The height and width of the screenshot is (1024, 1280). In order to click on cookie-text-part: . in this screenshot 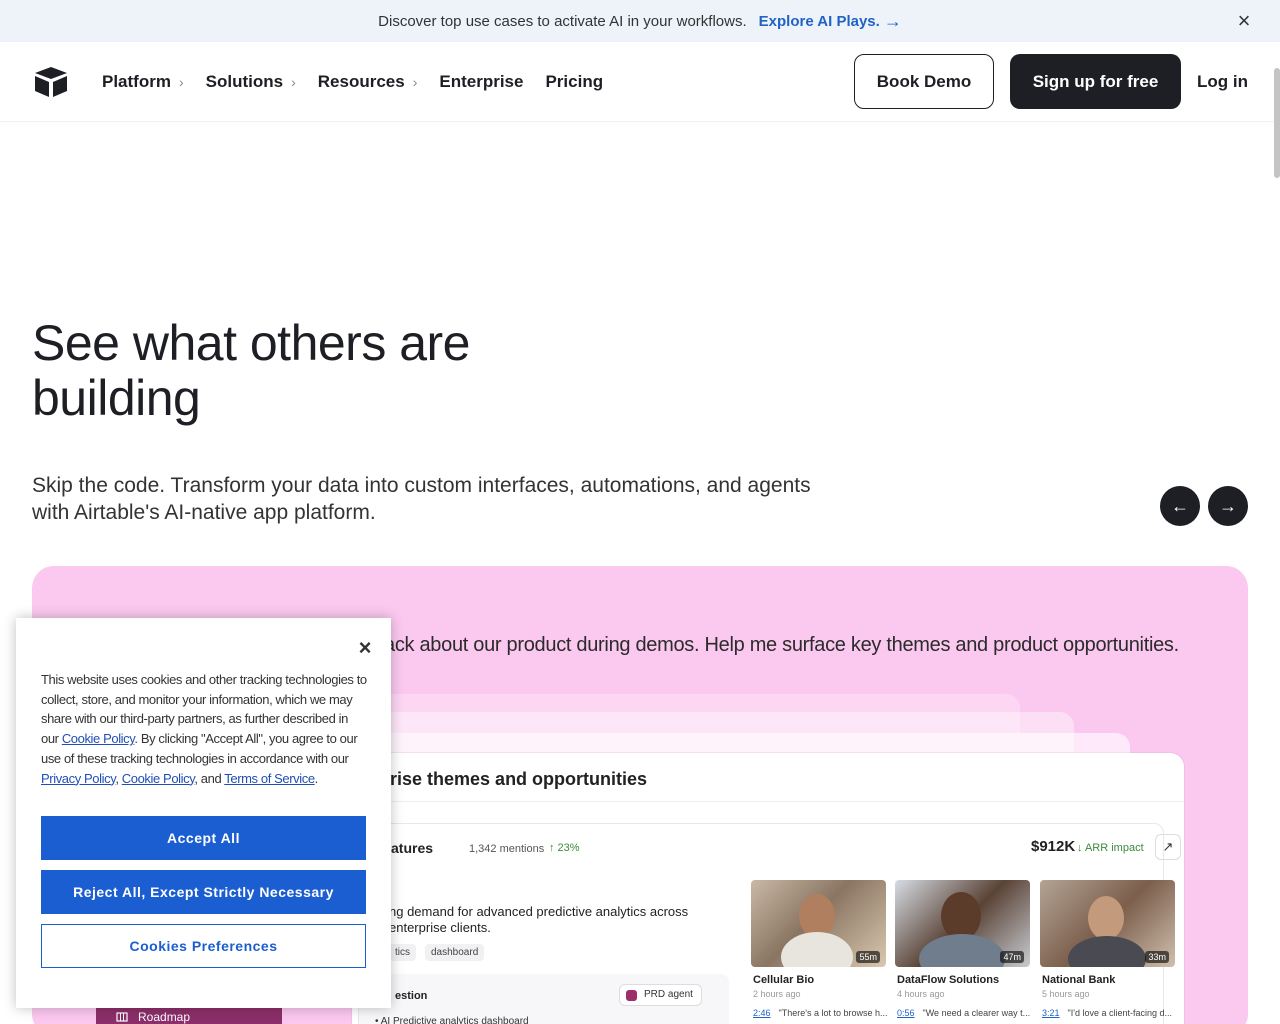, I will do `click(316, 778)`.